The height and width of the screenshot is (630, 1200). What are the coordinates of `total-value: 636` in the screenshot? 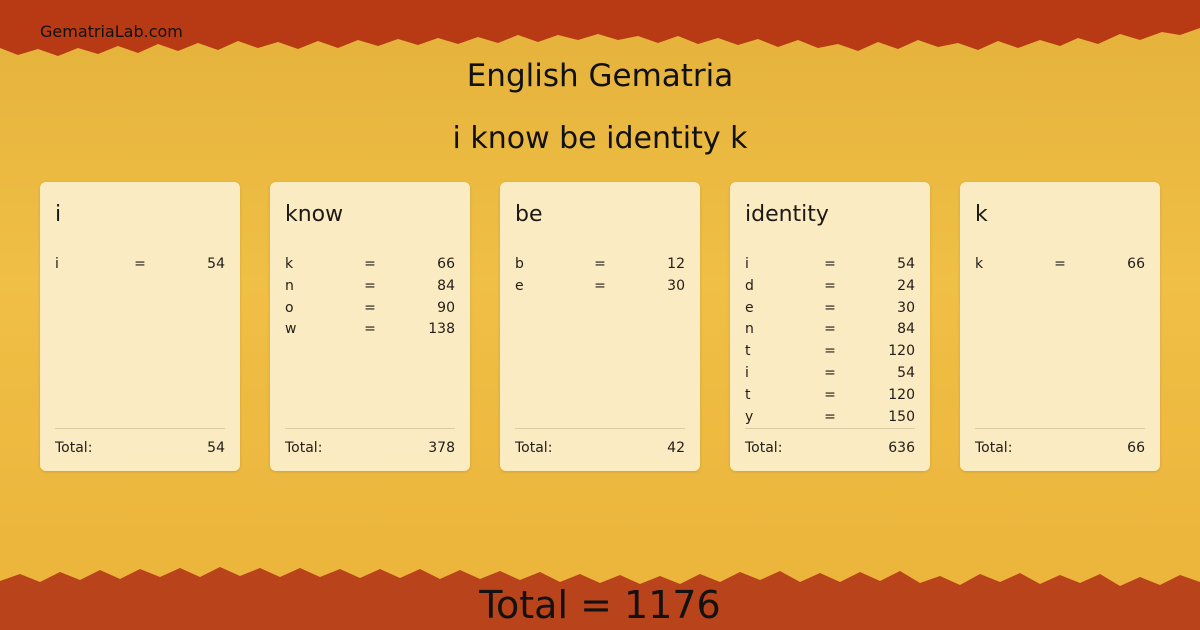 It's located at (901, 448).